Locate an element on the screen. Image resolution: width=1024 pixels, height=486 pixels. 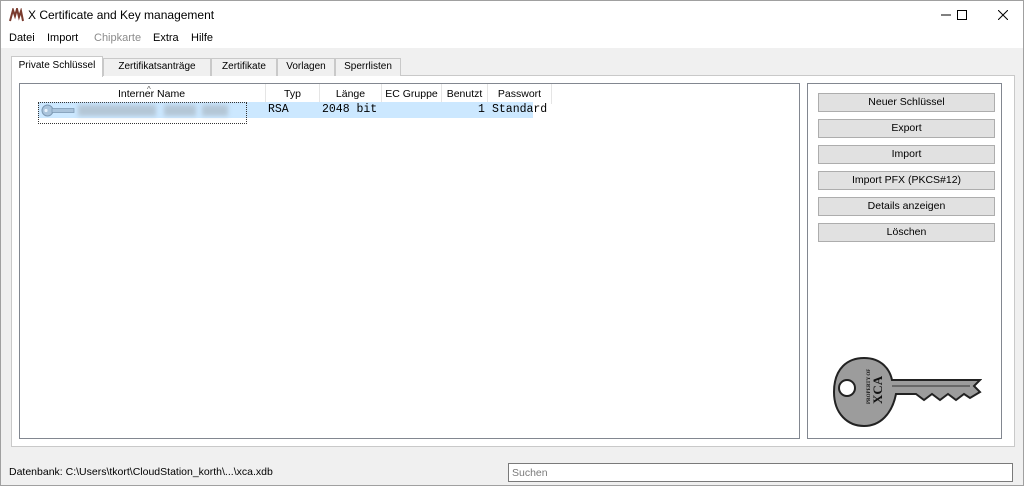
tab-certificate-requests: Zertifikatsanträge is located at coordinates (157, 67).